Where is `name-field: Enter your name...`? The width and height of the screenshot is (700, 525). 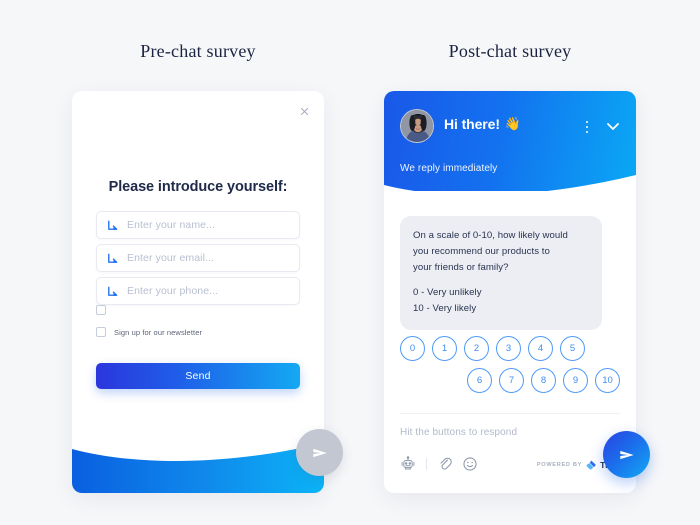
name-field: Enter your name... is located at coordinates (198, 225).